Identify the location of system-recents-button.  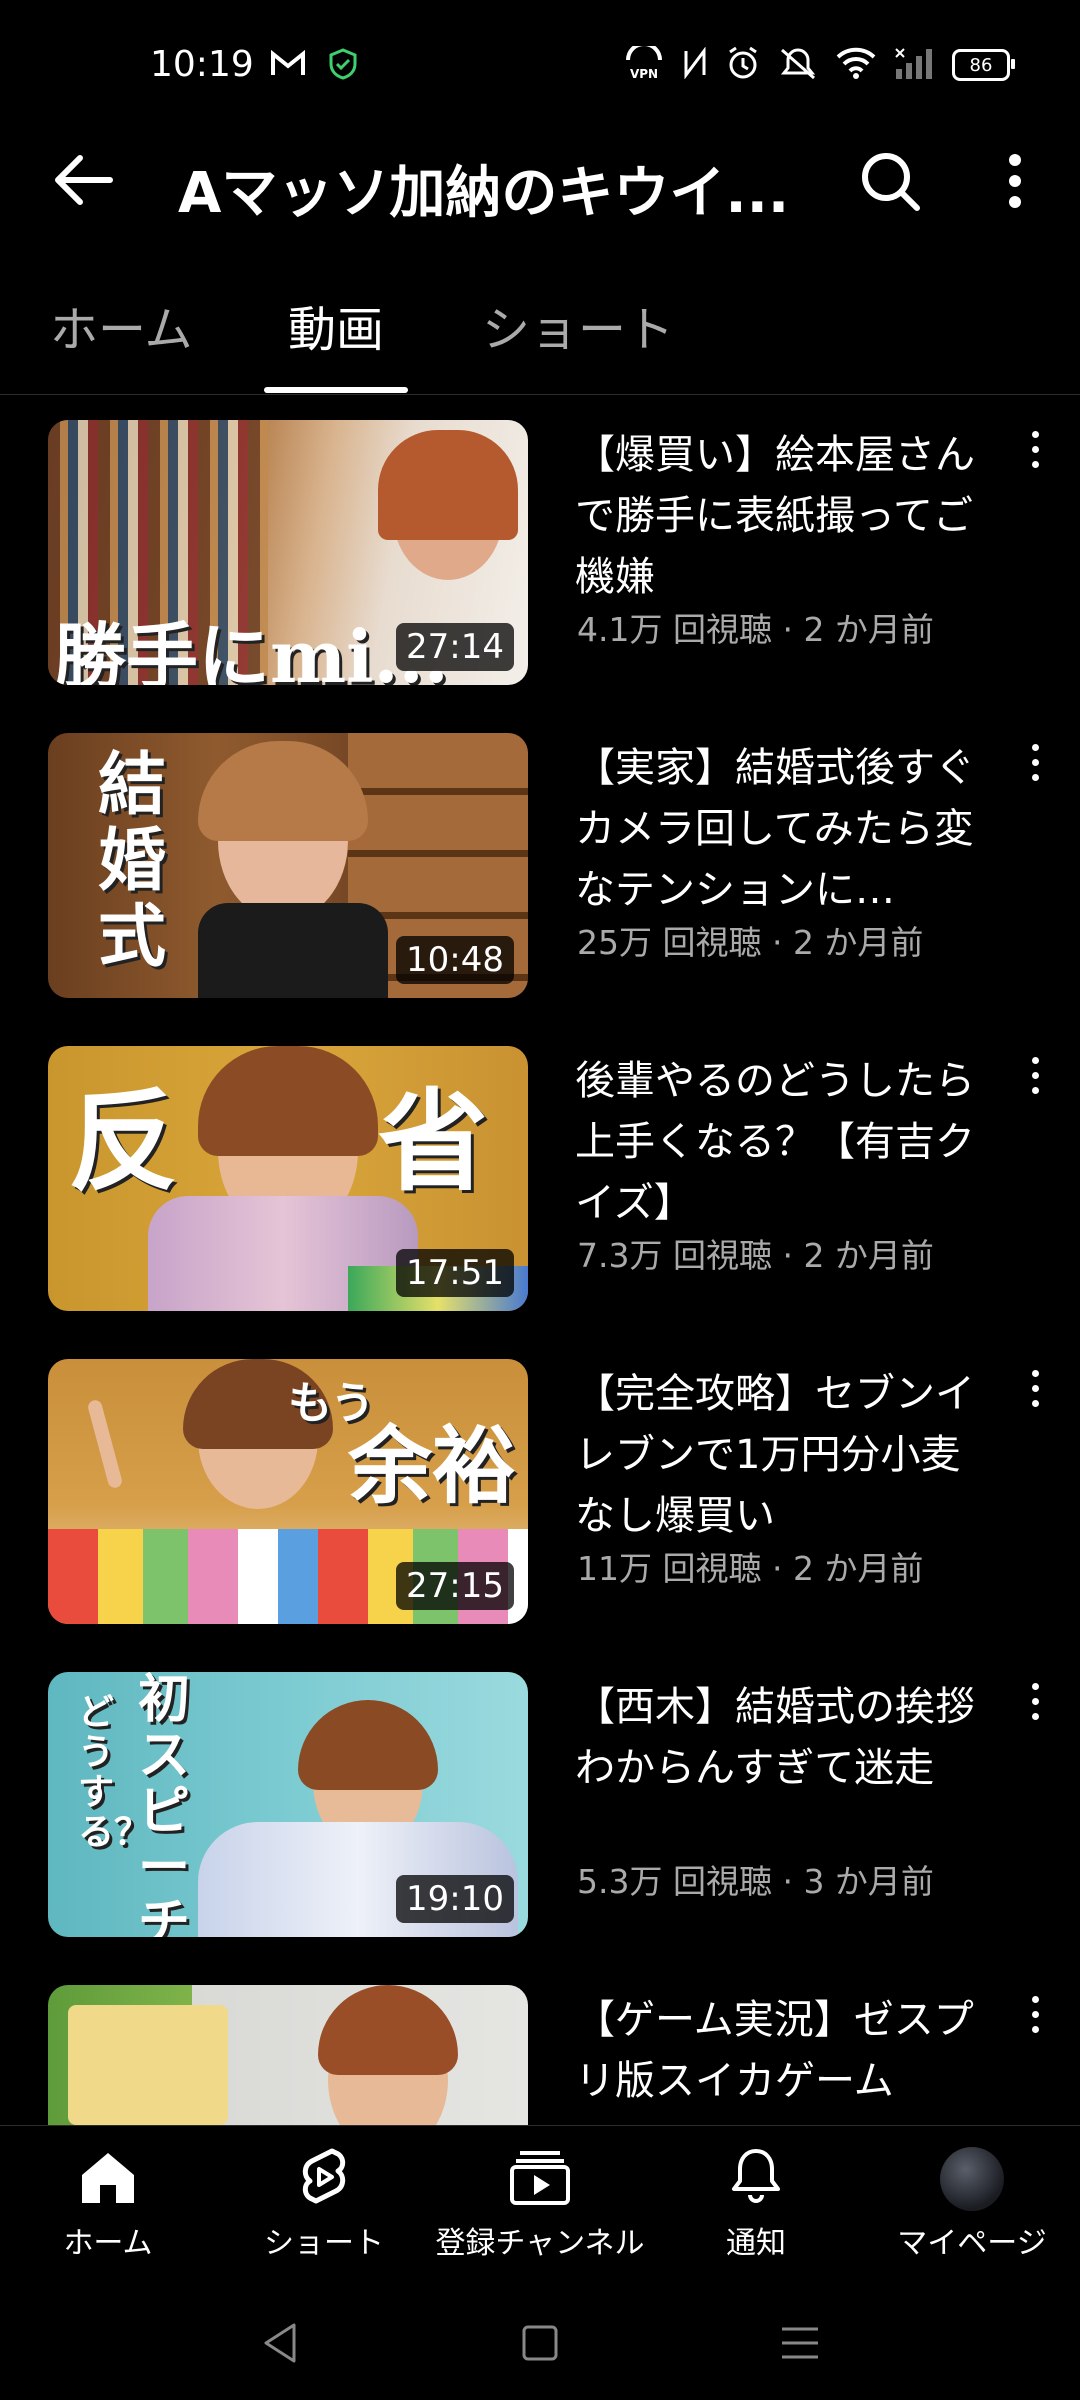
(800, 2343).